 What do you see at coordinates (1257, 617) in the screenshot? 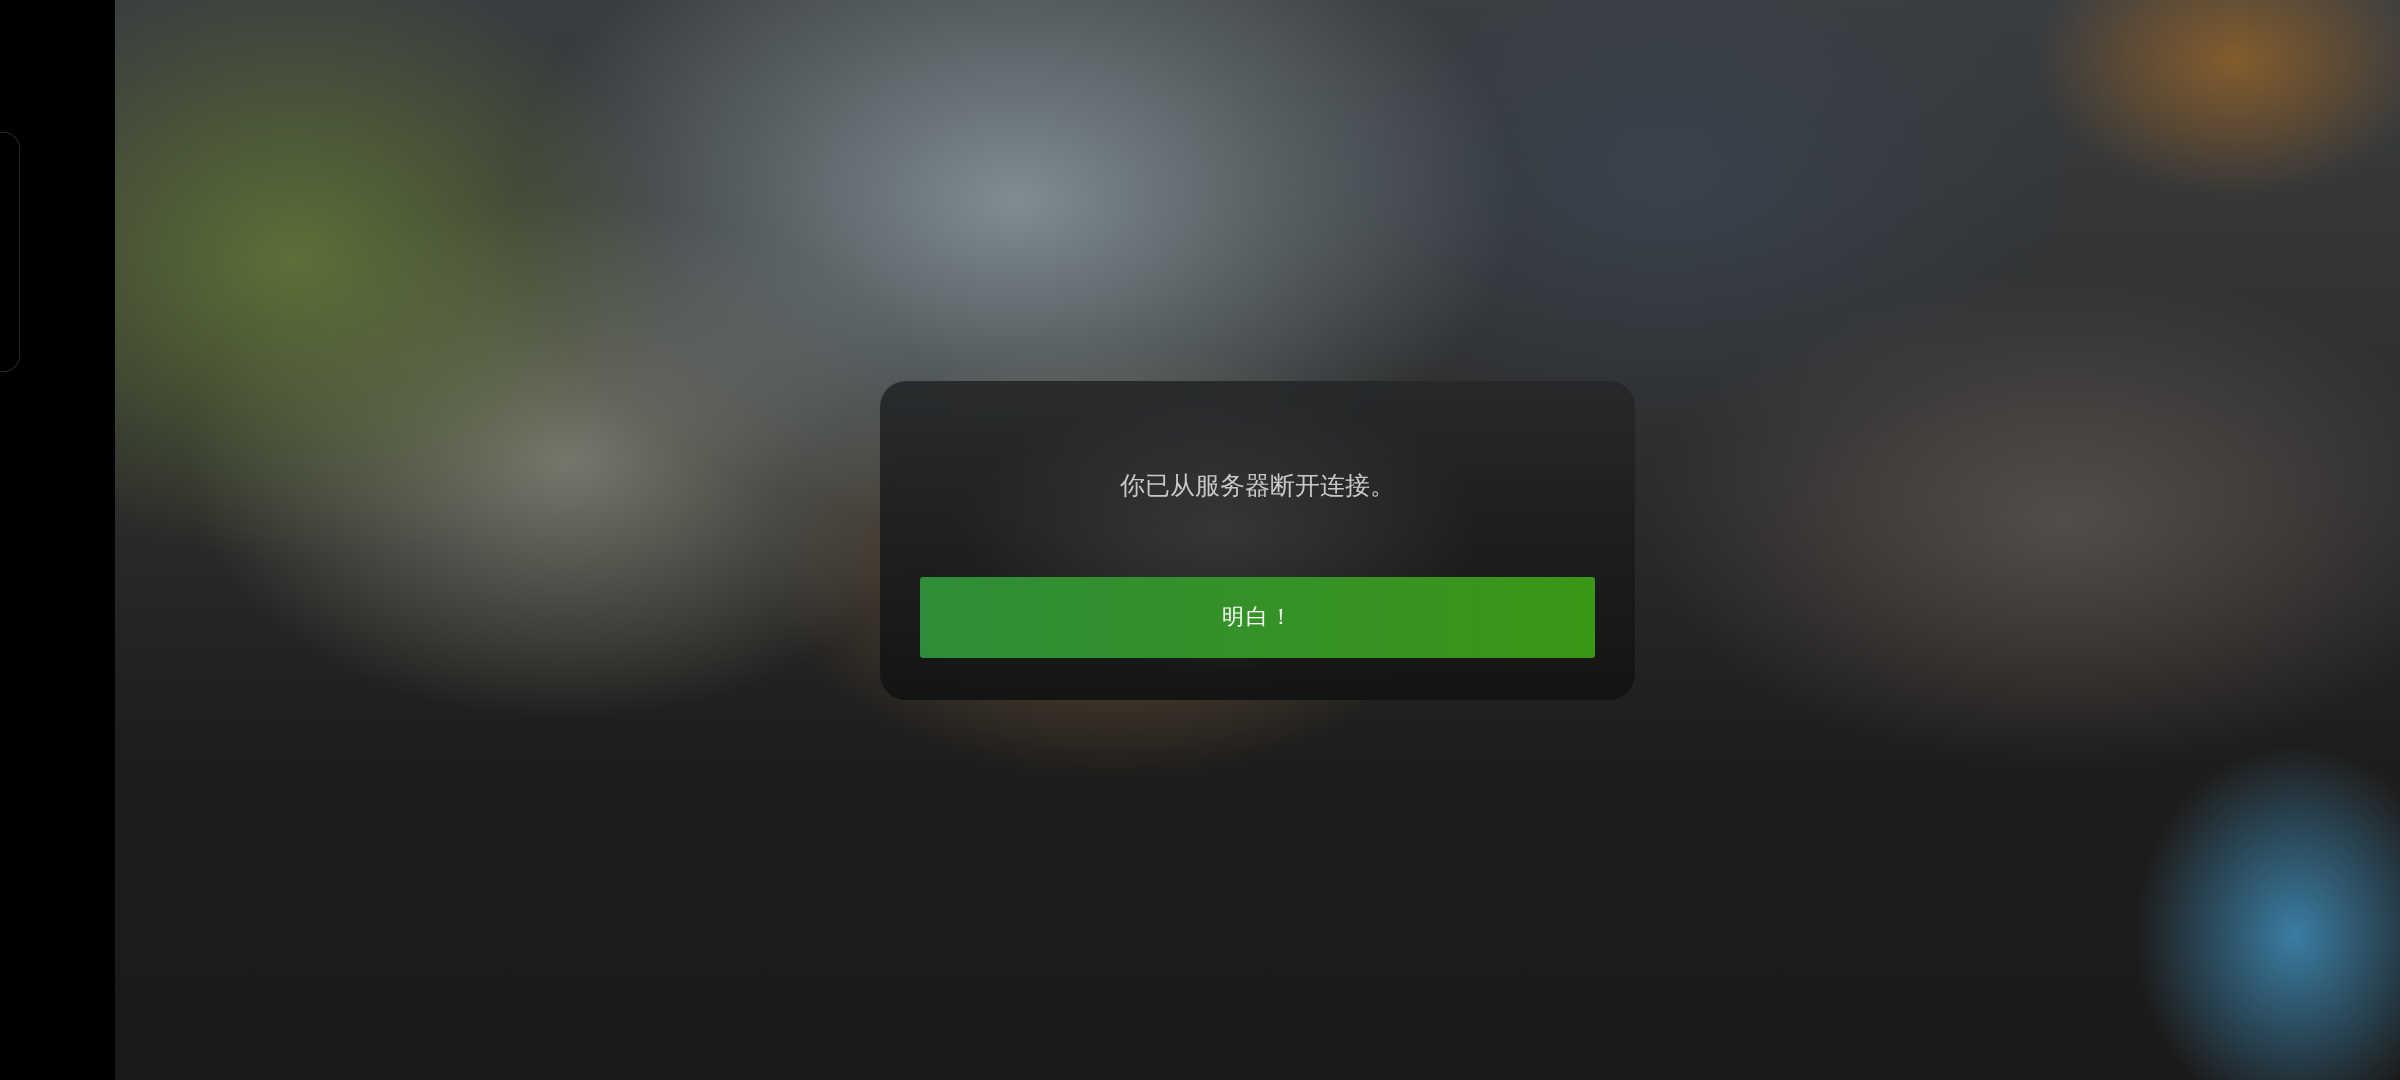
I see `confirm-button: 明白！` at bounding box center [1257, 617].